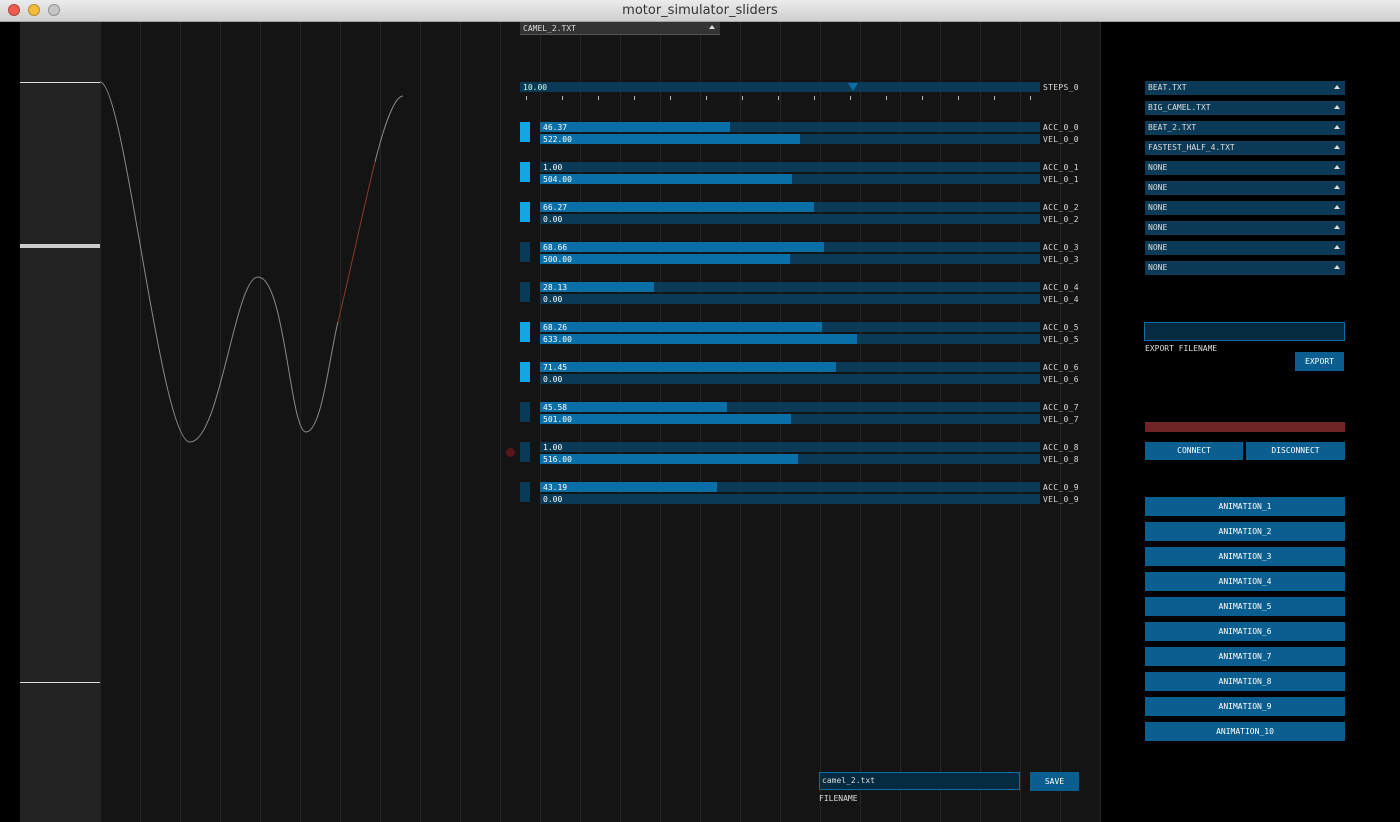 The height and width of the screenshot is (822, 1400). I want to click on file-slot-dropdown-7: NONE, so click(1245, 228).